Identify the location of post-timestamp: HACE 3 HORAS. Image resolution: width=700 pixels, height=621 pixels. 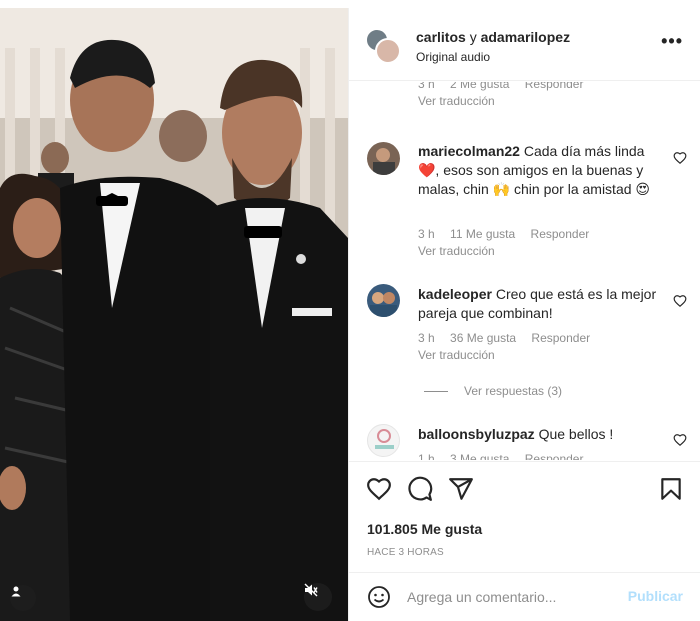
(405, 552).